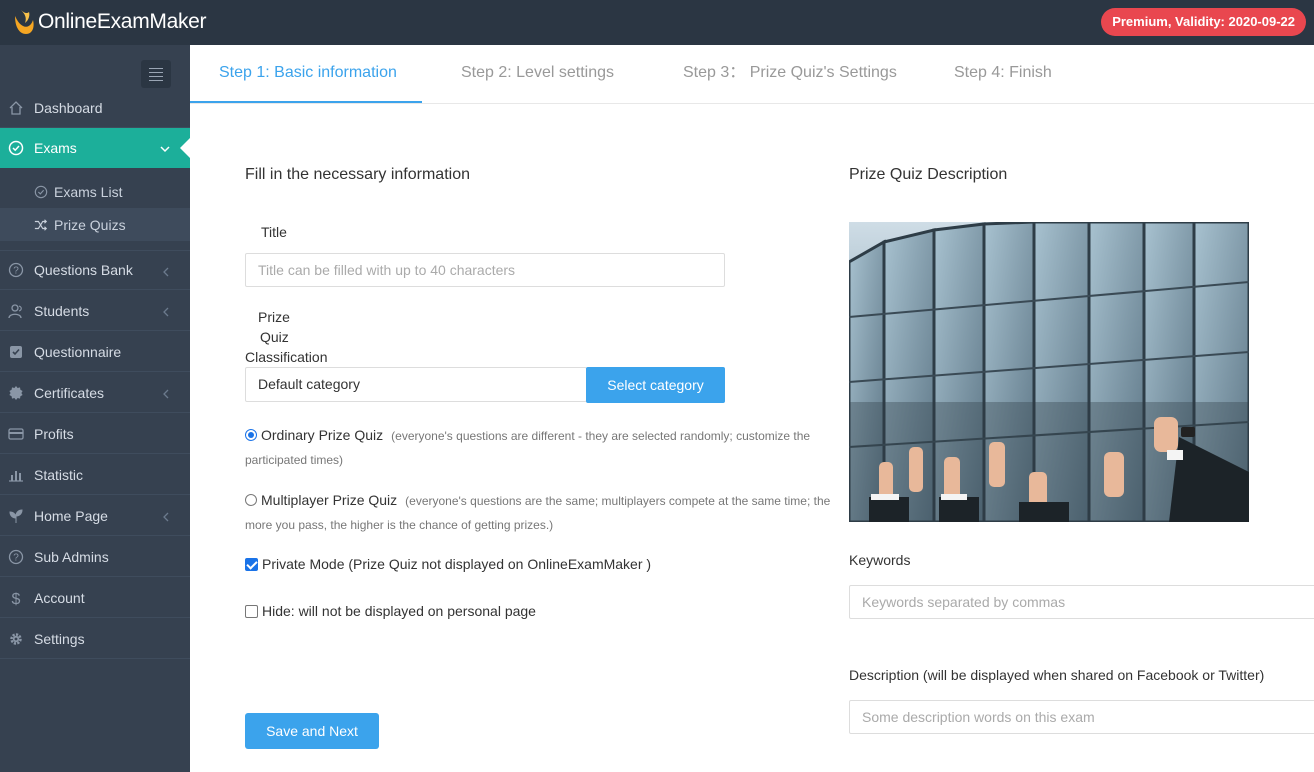 Image resolution: width=1314 pixels, height=772 pixels. I want to click on form-heading: Fill in the necessary information, so click(357, 174).